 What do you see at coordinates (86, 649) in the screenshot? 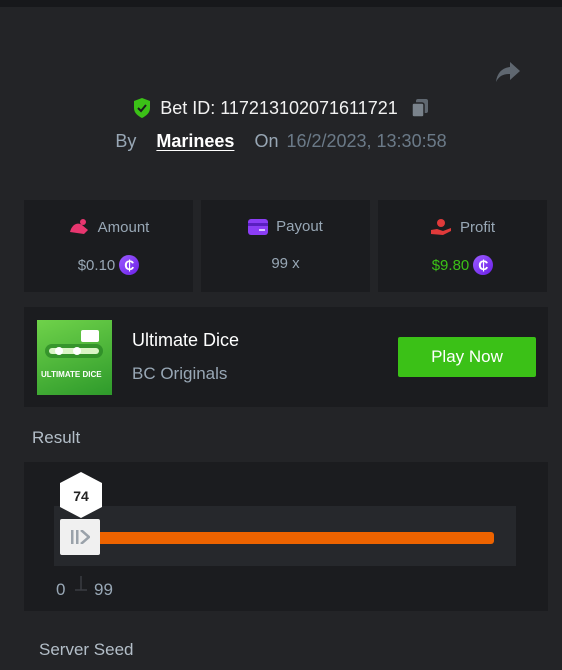
I see `server-seed-heading: Server Seed` at bounding box center [86, 649].